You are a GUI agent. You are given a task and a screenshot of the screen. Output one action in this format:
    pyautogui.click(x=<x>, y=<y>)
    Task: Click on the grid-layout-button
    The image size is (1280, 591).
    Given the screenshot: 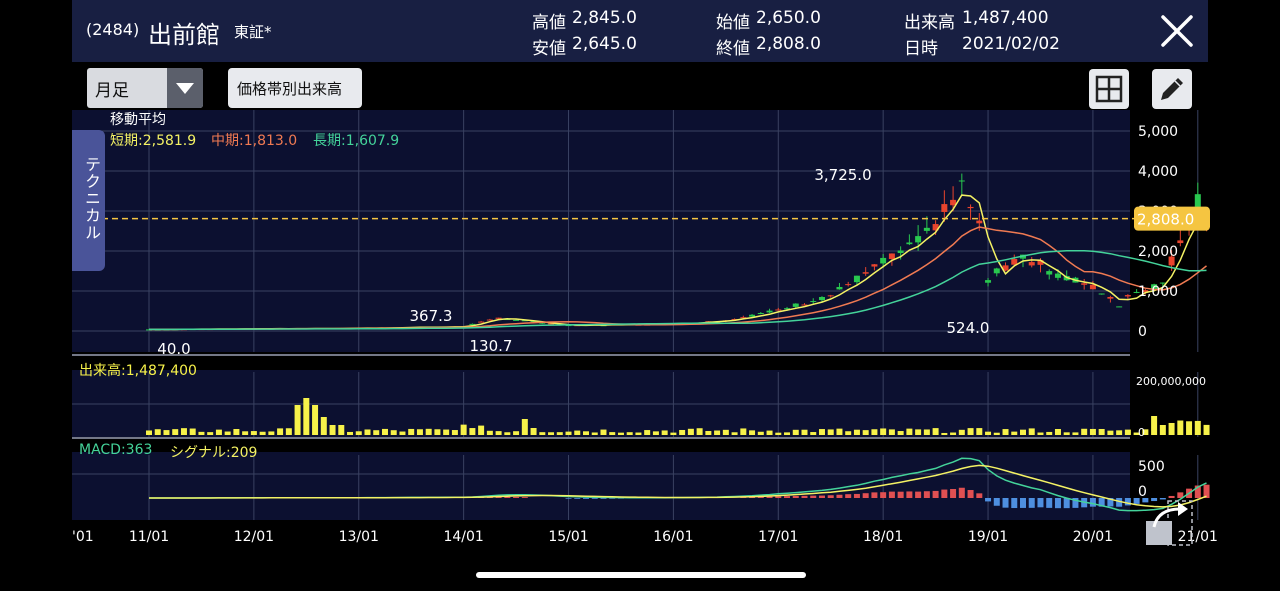 What is the action you would take?
    pyautogui.click(x=1109, y=89)
    